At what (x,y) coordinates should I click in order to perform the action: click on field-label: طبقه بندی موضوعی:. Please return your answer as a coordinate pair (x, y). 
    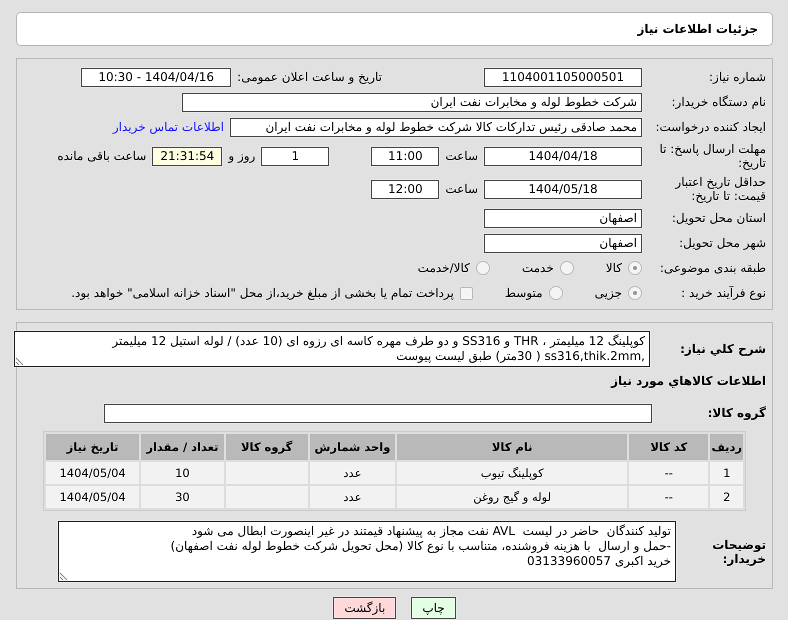
    Looking at the image, I should click on (712, 268).